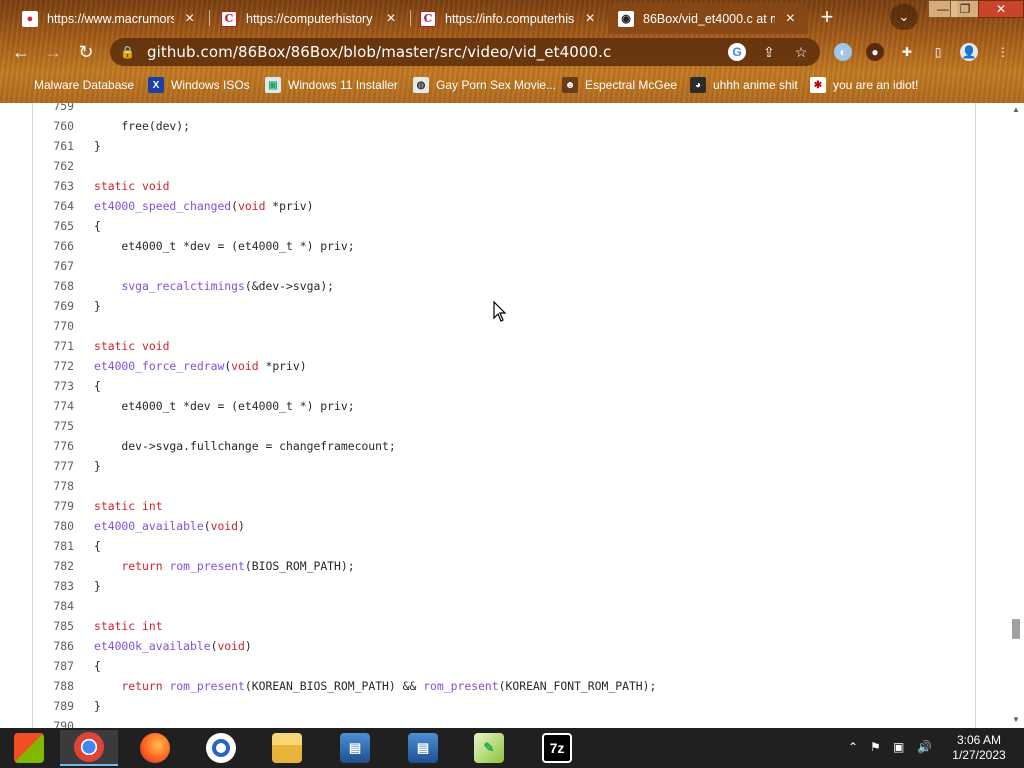  I want to click on tab-search-icon: ⌄, so click(904, 17).